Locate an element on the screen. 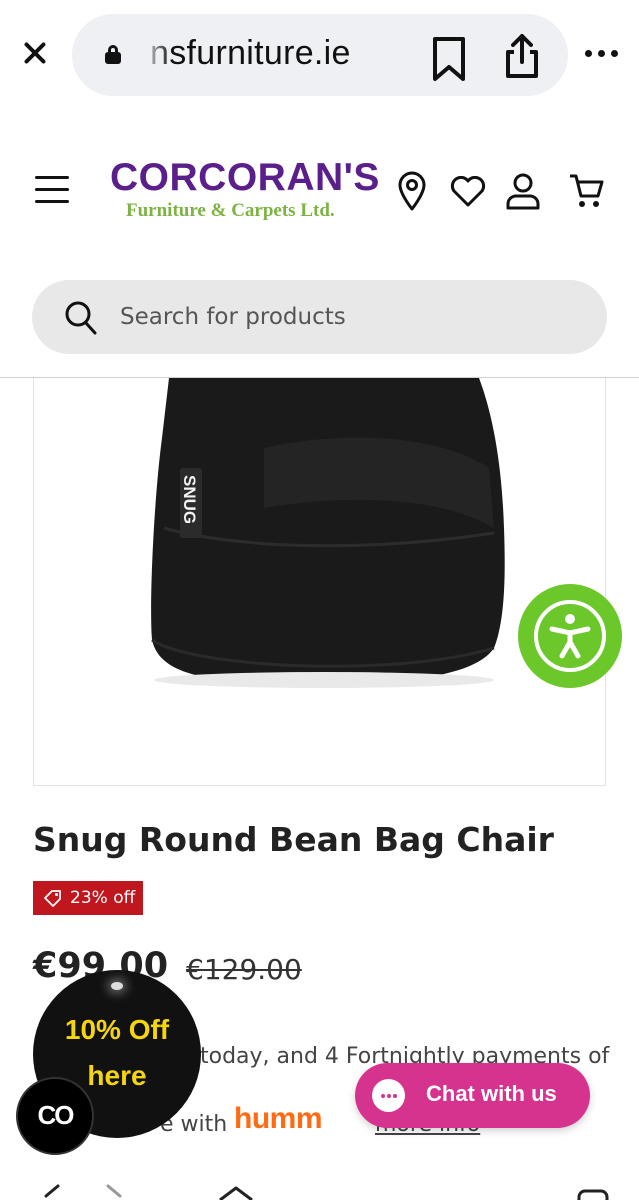  chat-label: Chat with us is located at coordinates (491, 1093).